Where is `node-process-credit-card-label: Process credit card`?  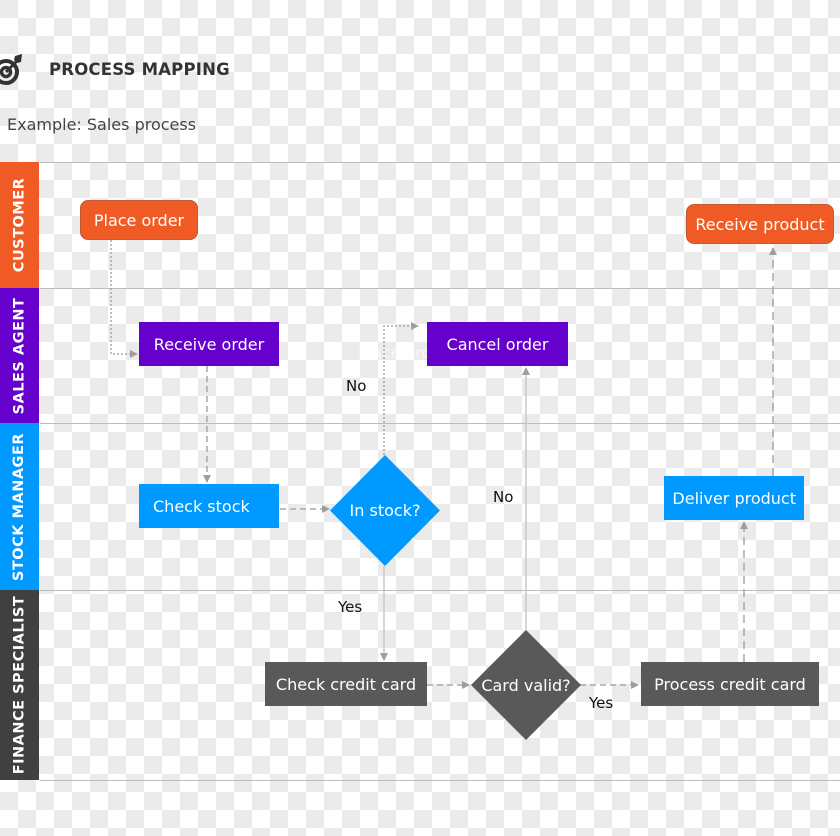
node-process-credit-card-label: Process credit card is located at coordinates (730, 684).